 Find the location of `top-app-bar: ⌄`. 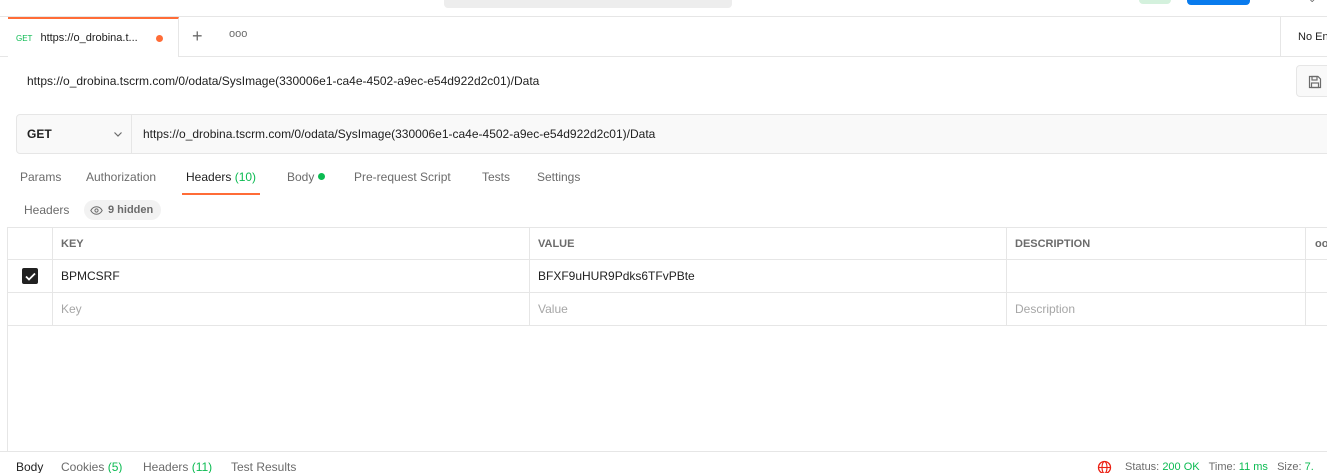

top-app-bar: ⌄ is located at coordinates (663, 8).